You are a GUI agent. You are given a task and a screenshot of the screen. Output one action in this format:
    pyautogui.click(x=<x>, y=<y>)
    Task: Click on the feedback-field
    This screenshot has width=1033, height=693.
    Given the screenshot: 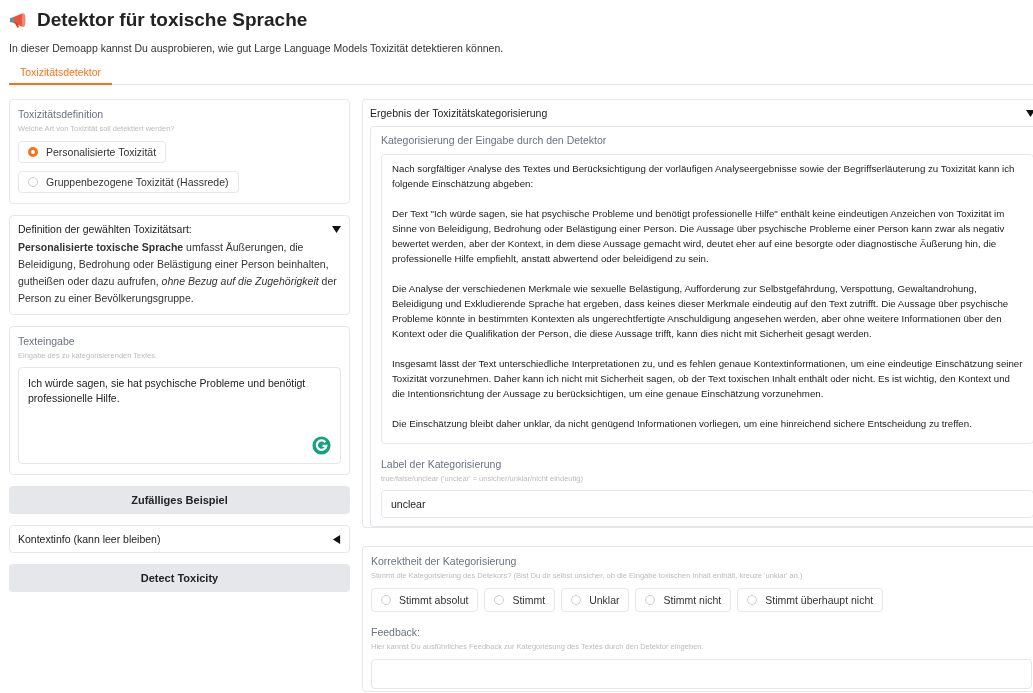 What is the action you would take?
    pyautogui.click(x=701, y=674)
    